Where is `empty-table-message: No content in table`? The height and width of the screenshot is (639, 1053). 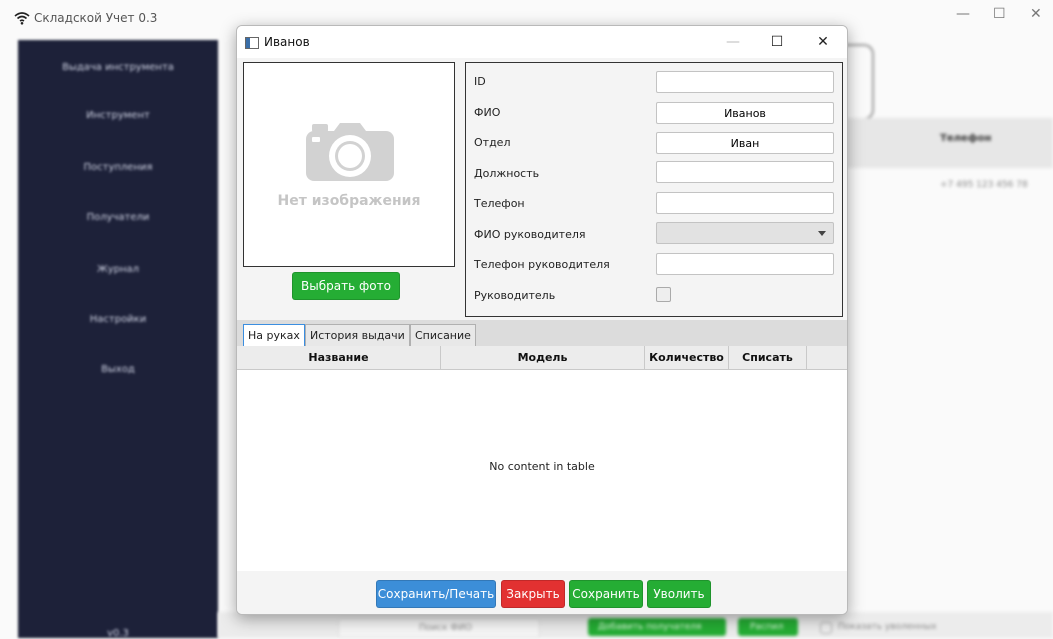
empty-table-message: No content in table is located at coordinates (542, 466).